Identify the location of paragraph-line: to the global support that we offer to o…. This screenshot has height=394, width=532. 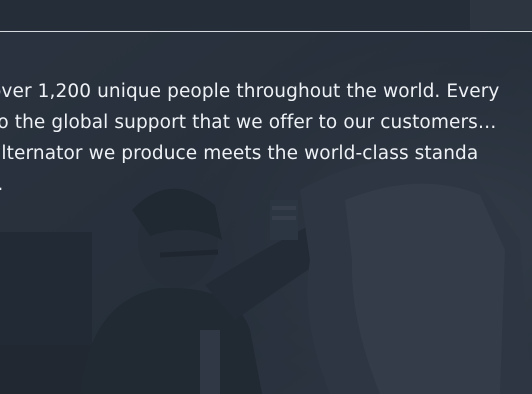
(248, 122).